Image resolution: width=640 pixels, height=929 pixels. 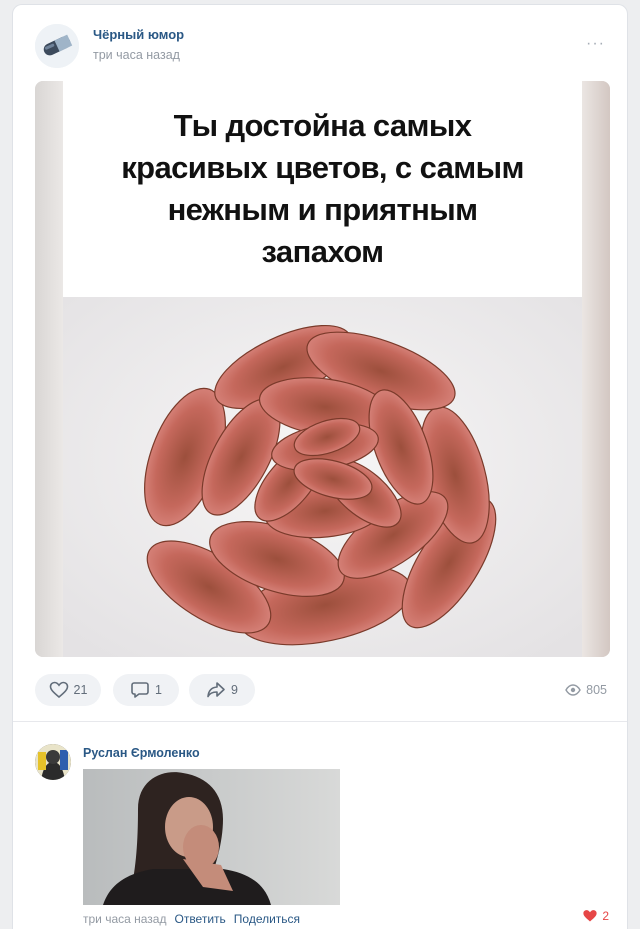 What do you see at coordinates (596, 369) in the screenshot?
I see `image-blur-right` at bounding box center [596, 369].